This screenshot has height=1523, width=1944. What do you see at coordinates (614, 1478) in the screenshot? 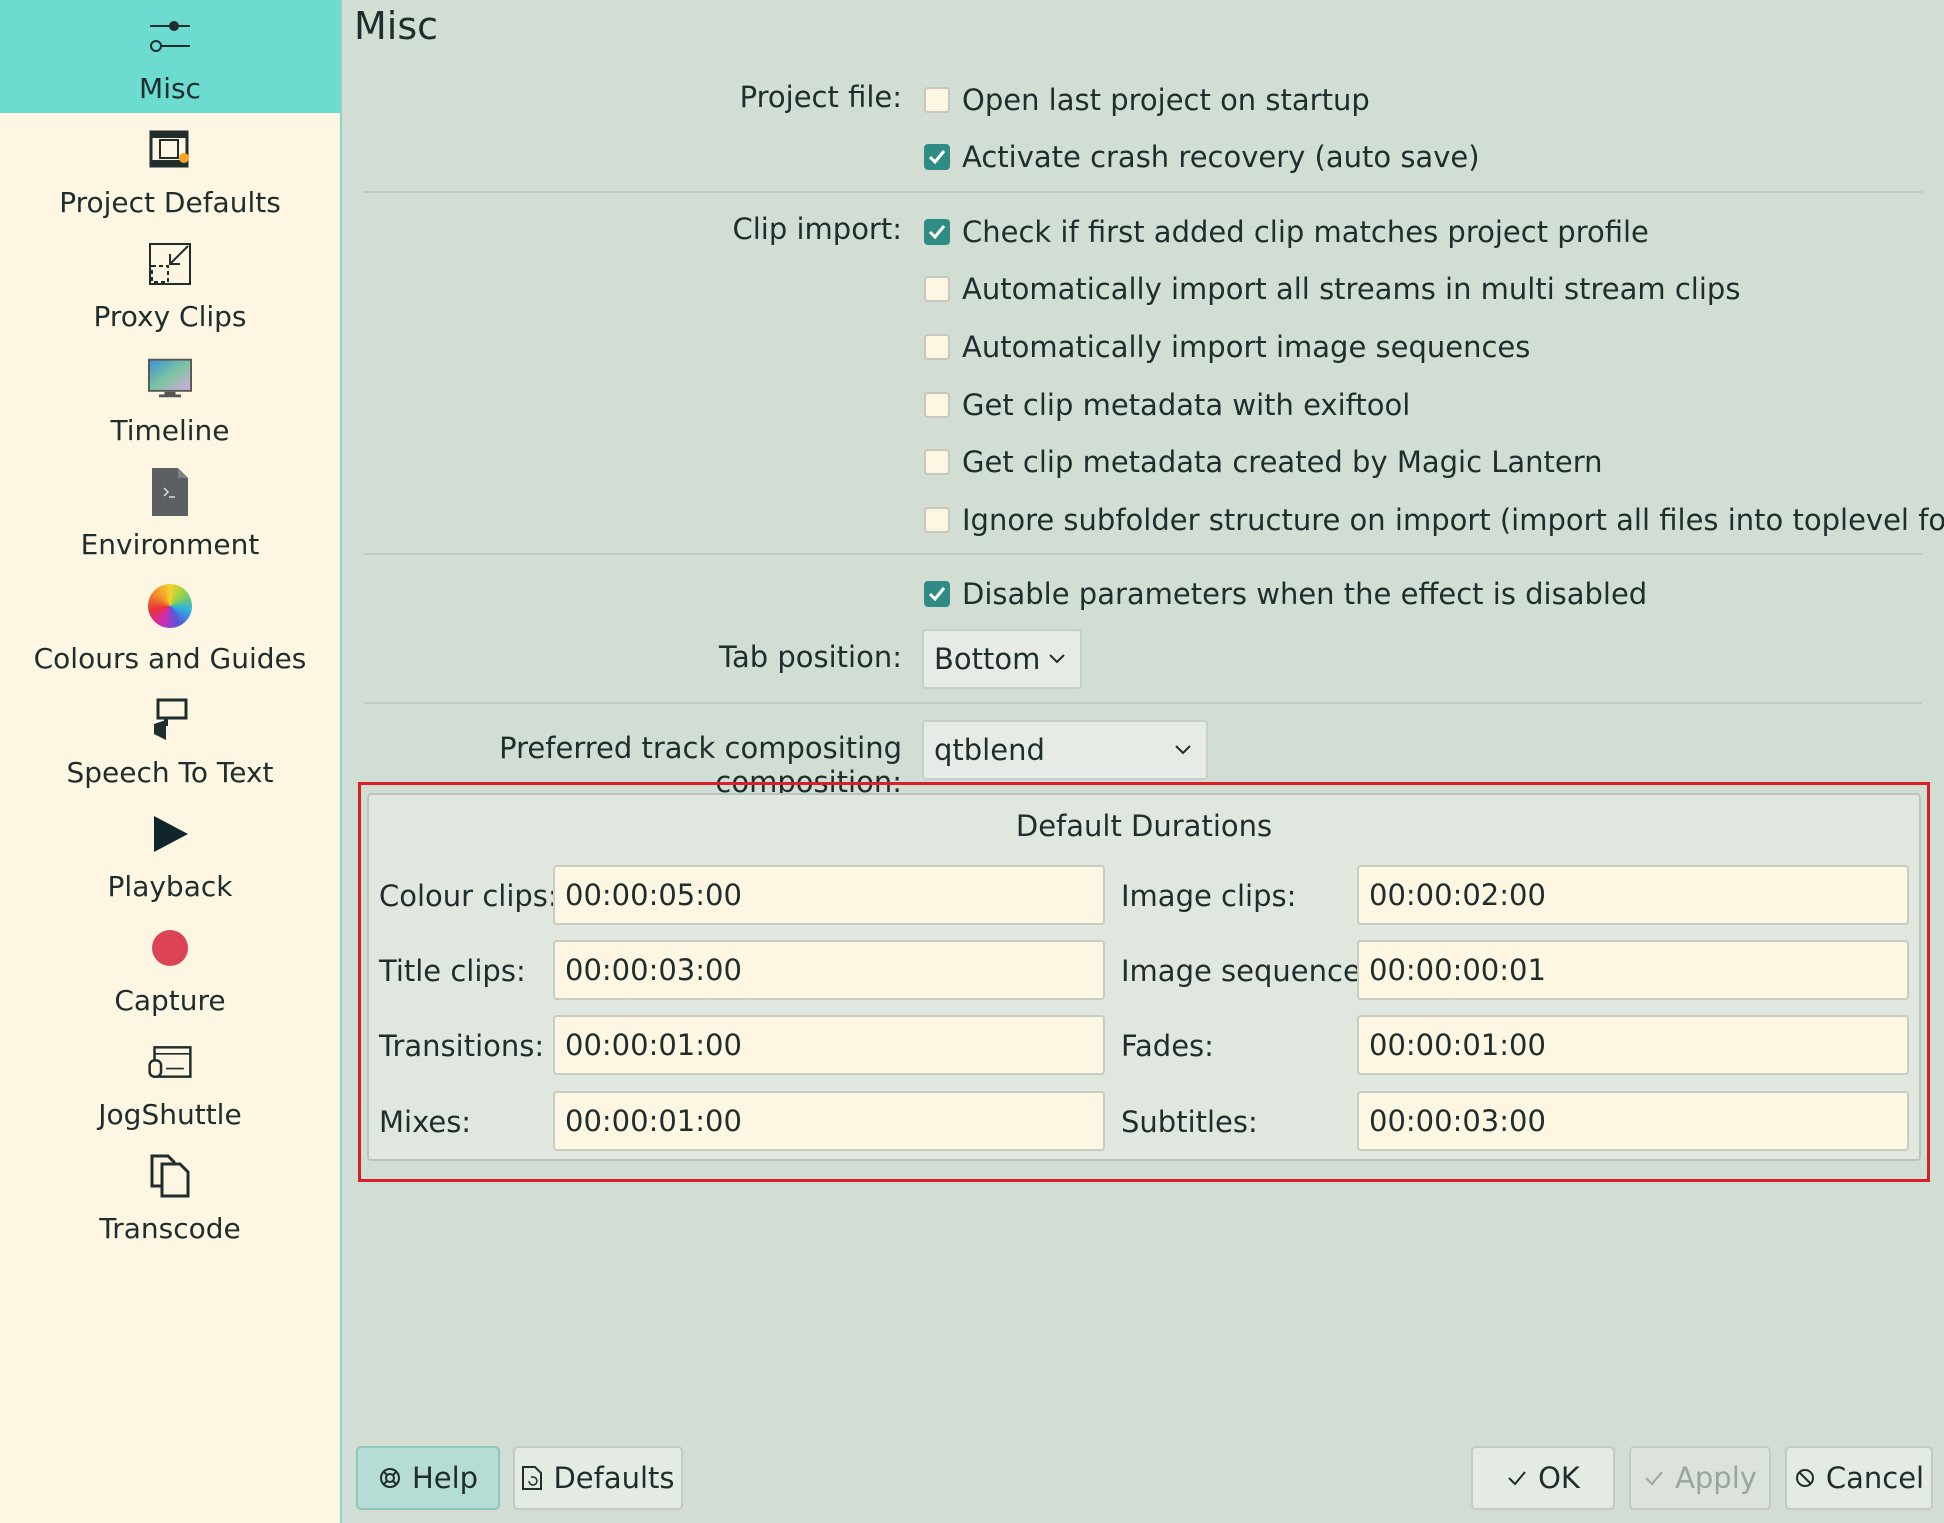
I see `button-label: Defaults` at bounding box center [614, 1478].